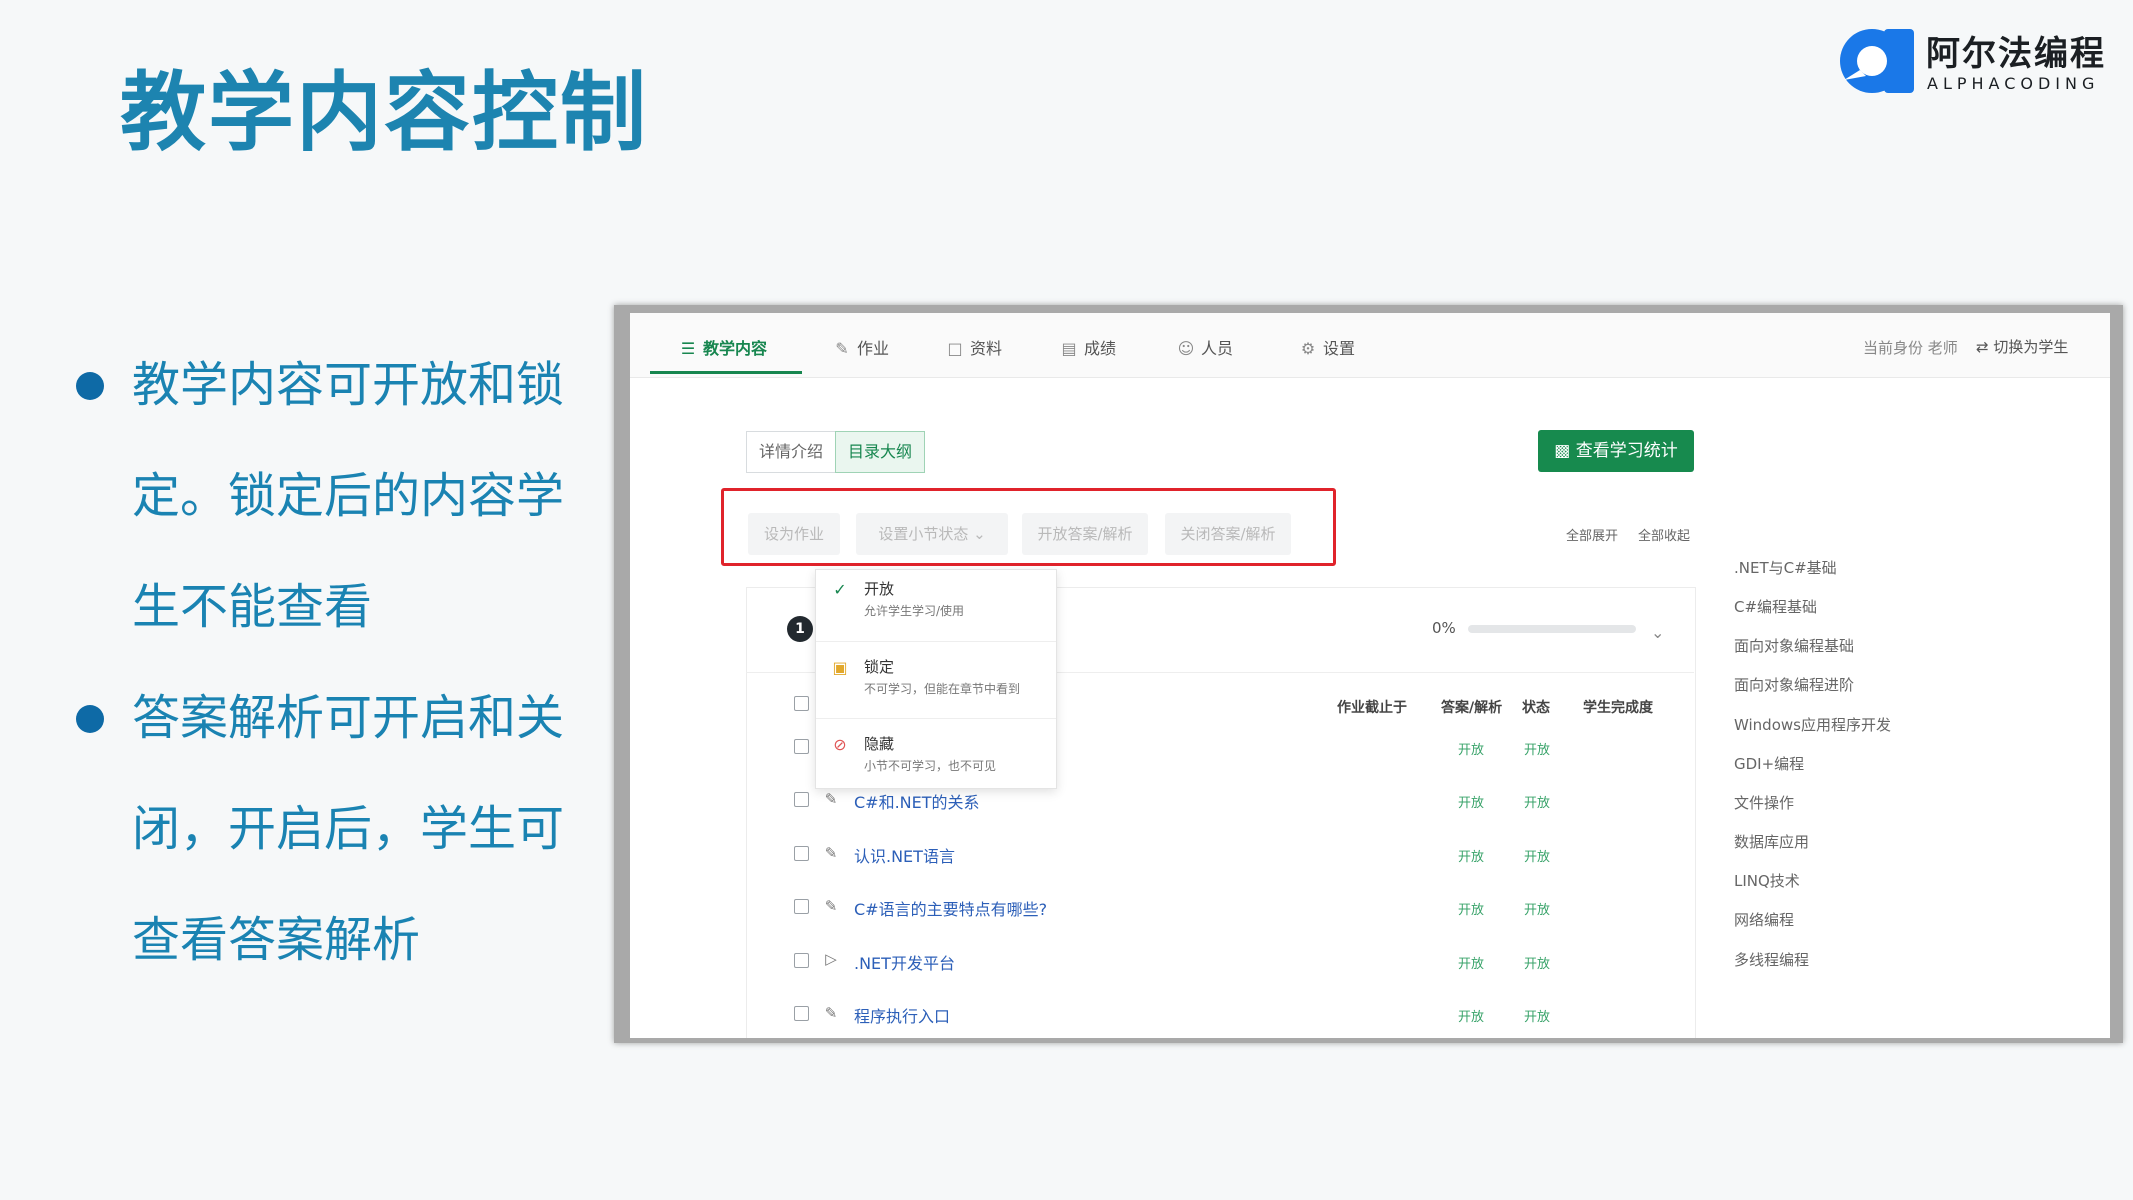  I want to click on menu-item-lock: ▣ 锁定 不可学习，但能在章节中看到, so click(936, 683).